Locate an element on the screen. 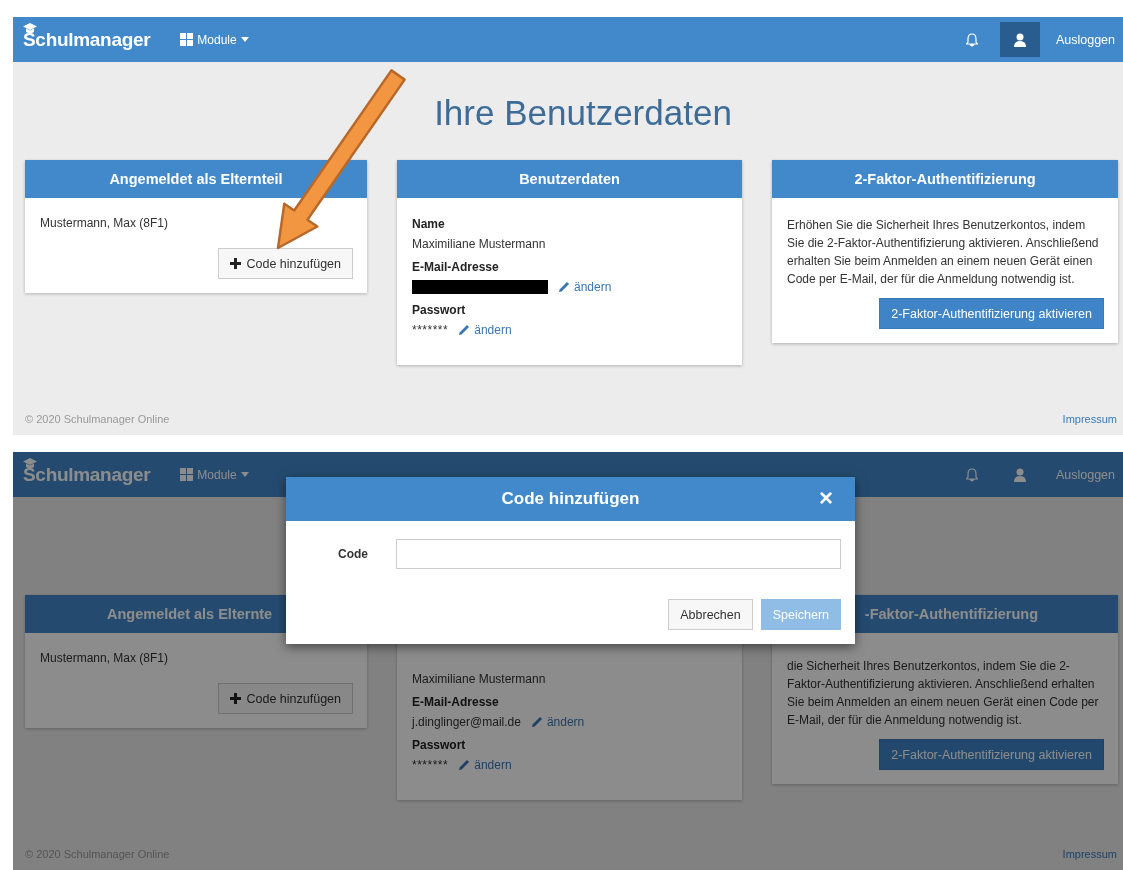 The width and height of the screenshot is (1123, 870). copyright-text: © 2020 Schulmanager Online is located at coordinates (97, 419).